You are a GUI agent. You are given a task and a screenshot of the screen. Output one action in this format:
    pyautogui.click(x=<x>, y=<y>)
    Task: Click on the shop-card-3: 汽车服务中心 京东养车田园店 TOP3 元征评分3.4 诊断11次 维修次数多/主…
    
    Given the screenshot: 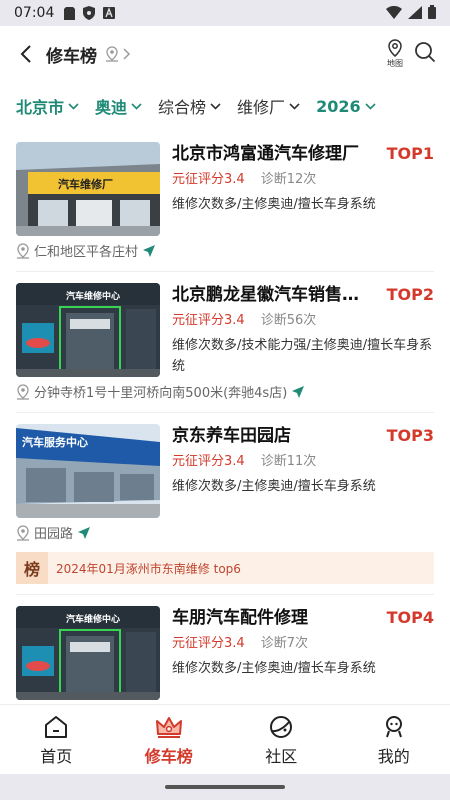 What is the action you would take?
    pyautogui.click(x=225, y=484)
    